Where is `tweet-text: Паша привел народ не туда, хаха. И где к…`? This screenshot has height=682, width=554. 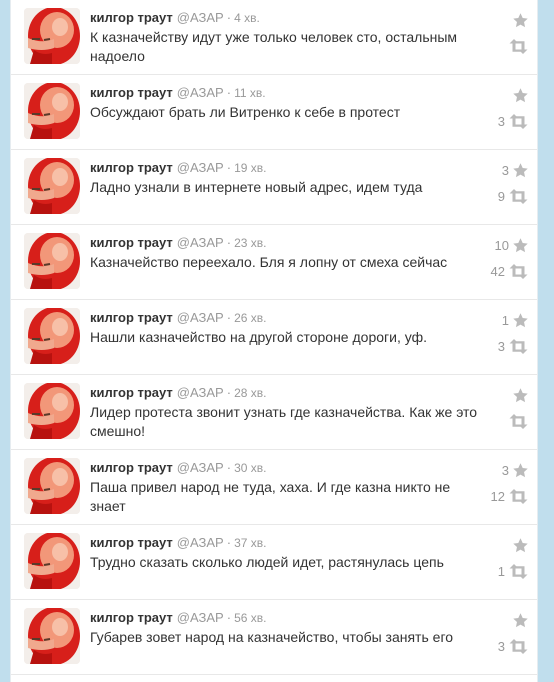
tweet-text: Паша привел народ не туда, хаха. И где к… is located at coordinates (270, 496).